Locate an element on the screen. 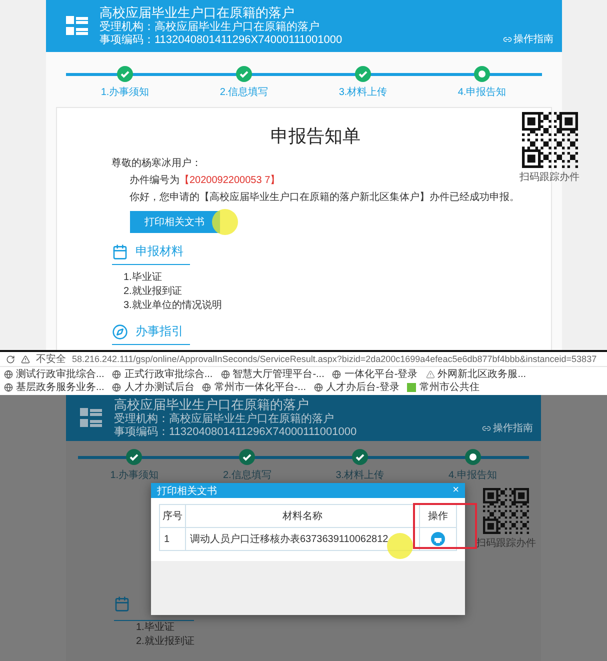 The image size is (607, 661). compass-icon is located at coordinates (120, 332).